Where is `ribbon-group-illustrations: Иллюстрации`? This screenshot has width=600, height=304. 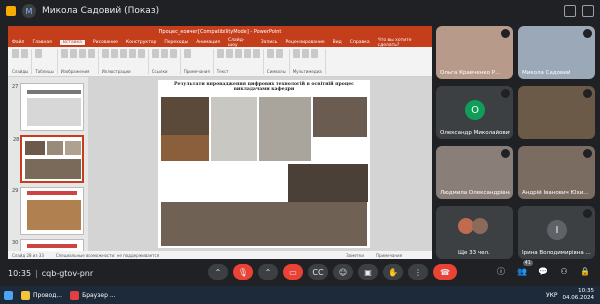
ribbon-group-illustrations: Иллюстрации is located at coordinates (125, 61).